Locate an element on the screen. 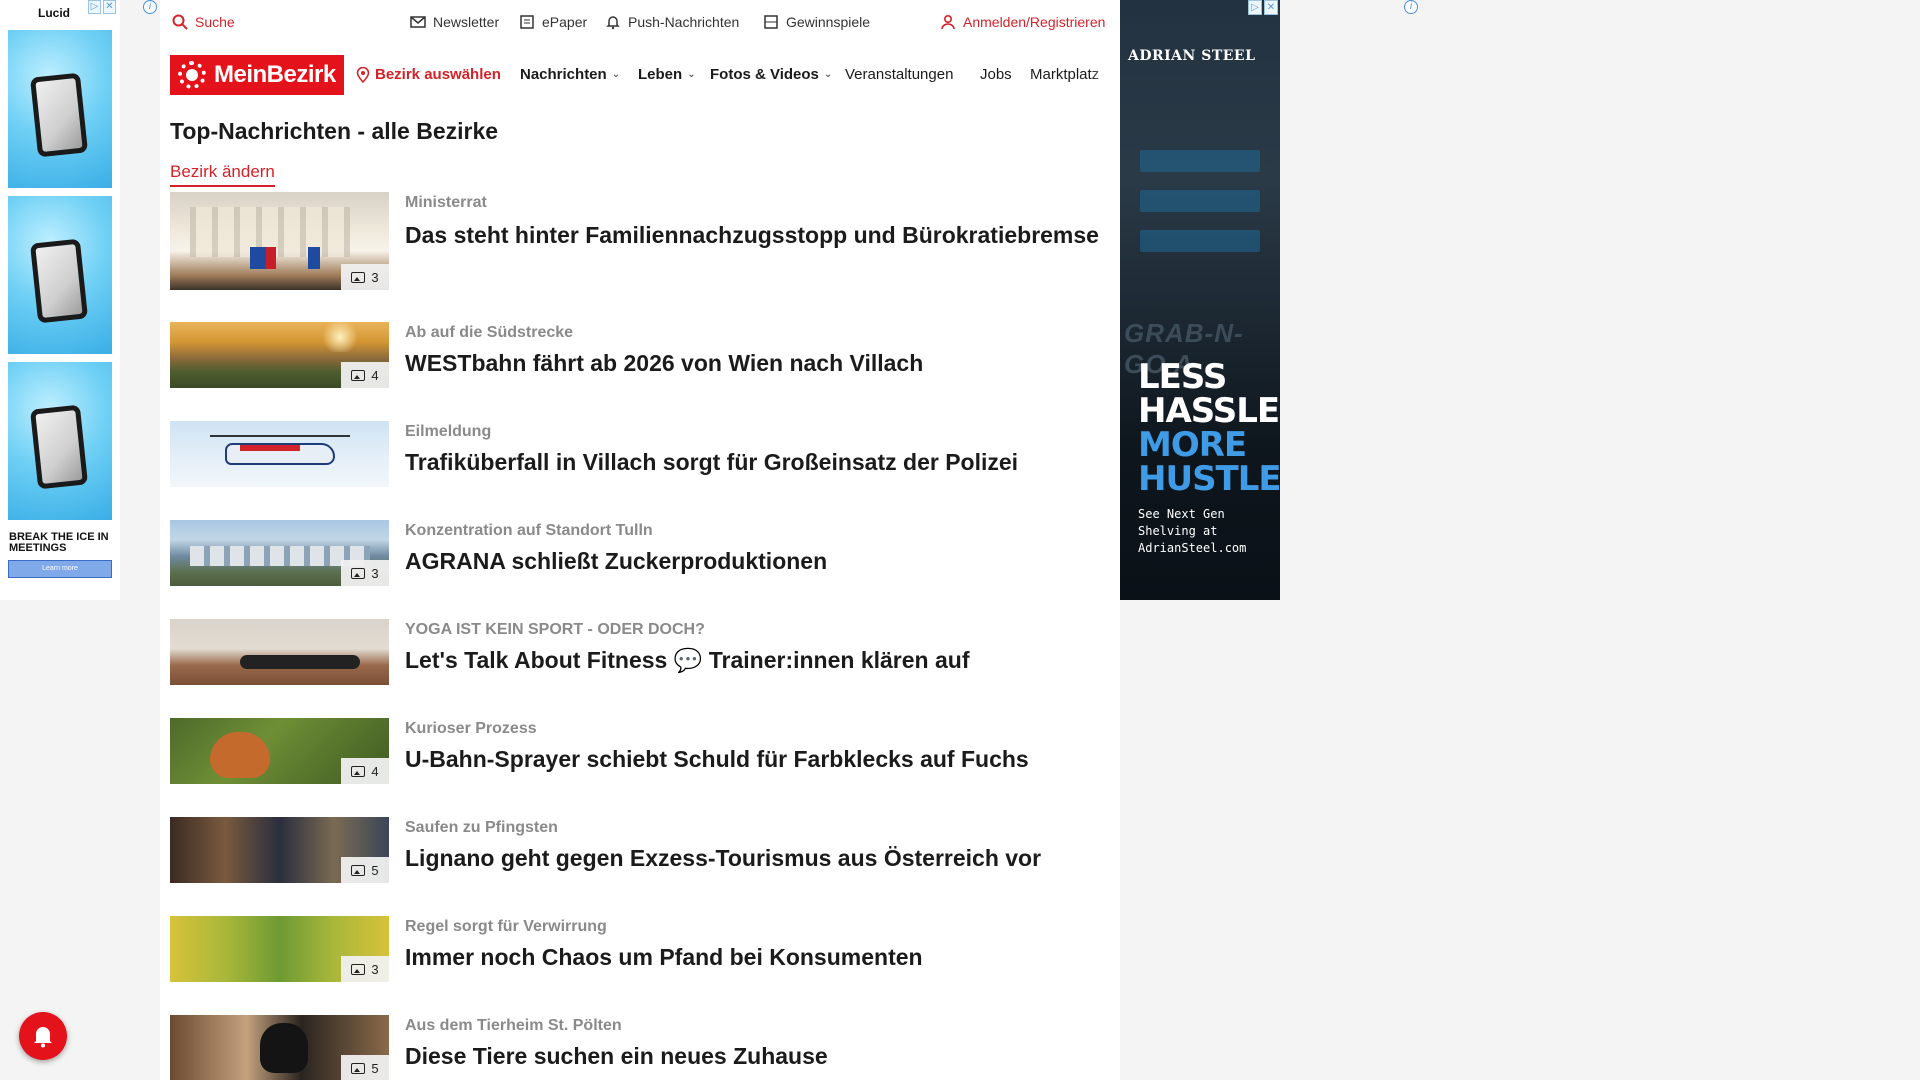 The image size is (1920, 1080). nav-item-nachrichten: Nachrichten ⌄ is located at coordinates (570, 74).